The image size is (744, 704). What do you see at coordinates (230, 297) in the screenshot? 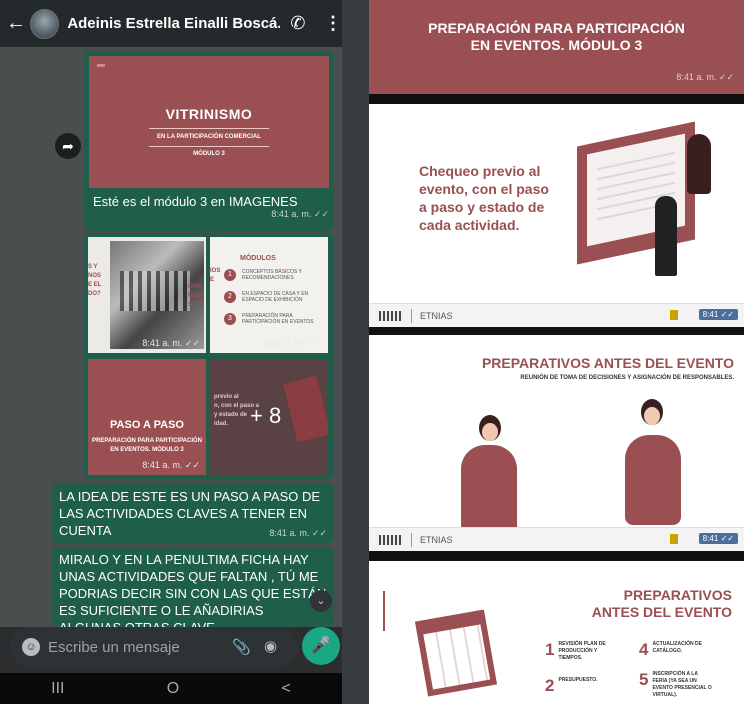
I see `module-number: 2` at bounding box center [230, 297].